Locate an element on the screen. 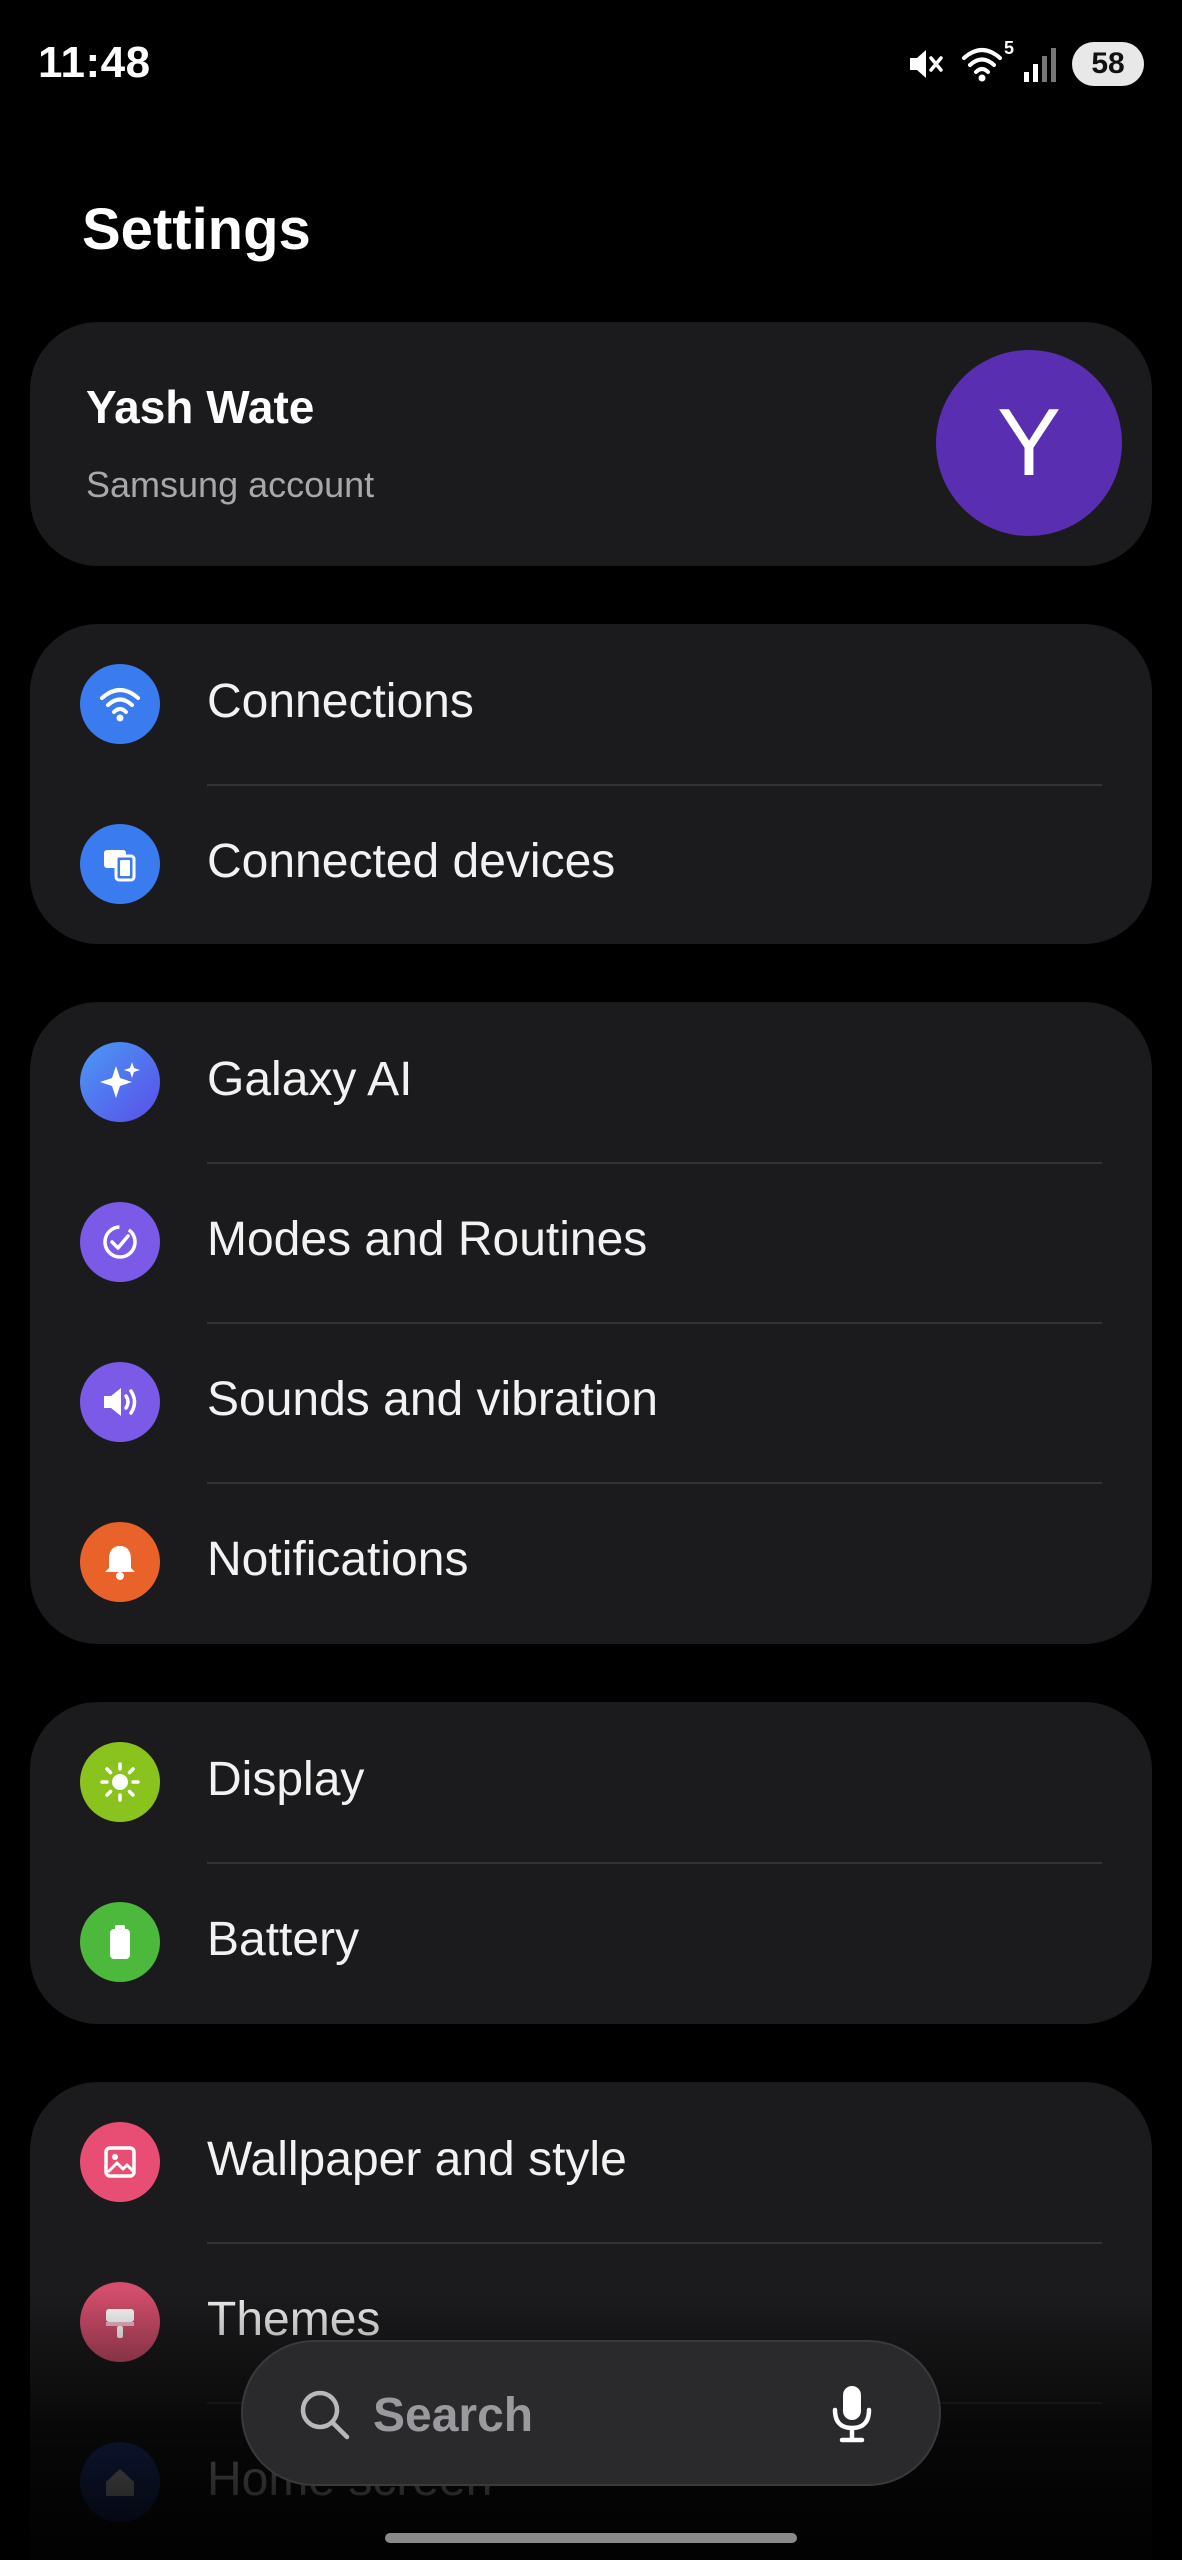 This screenshot has width=1182, height=2560. search-bar: Search is located at coordinates (591, 2413).